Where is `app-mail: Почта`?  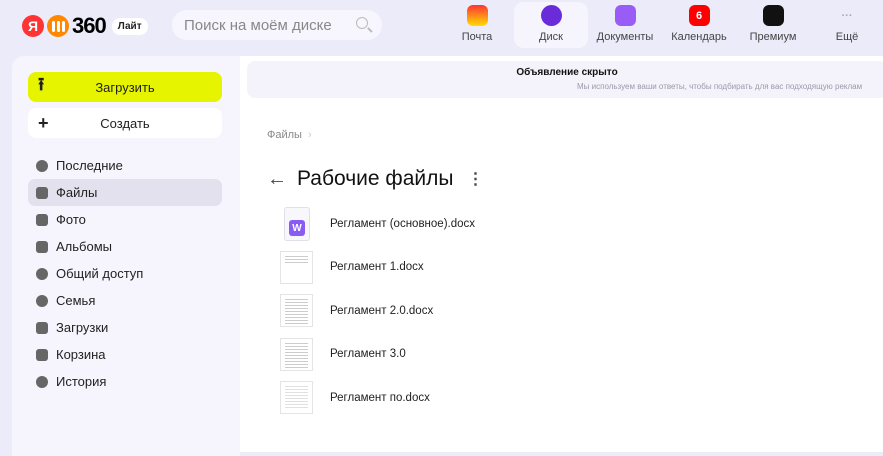
app-mail: Почта is located at coordinates (477, 25).